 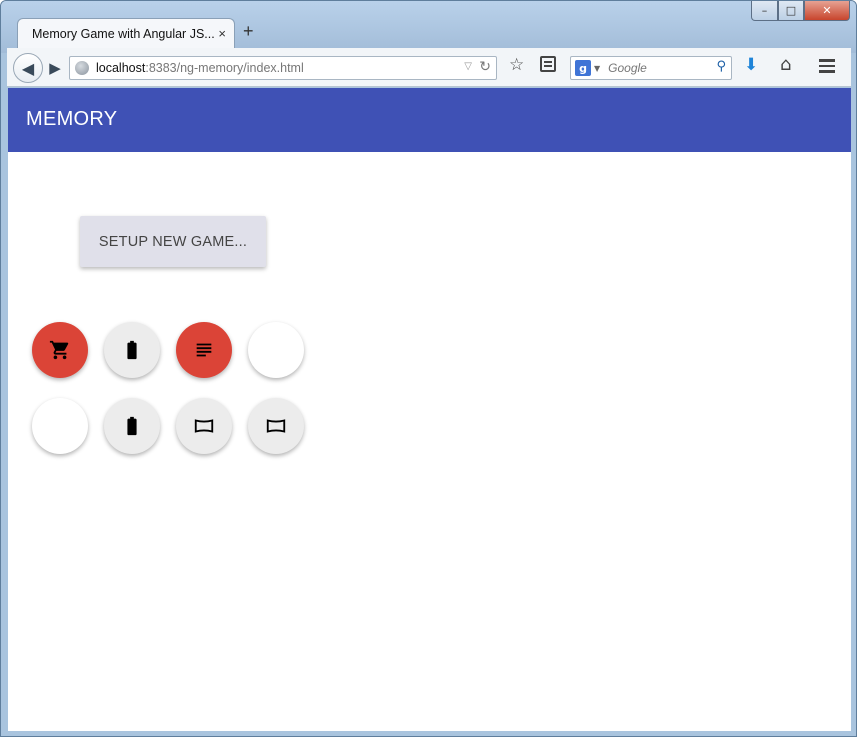 What do you see at coordinates (627, 68) in the screenshot?
I see `search-input: Google` at bounding box center [627, 68].